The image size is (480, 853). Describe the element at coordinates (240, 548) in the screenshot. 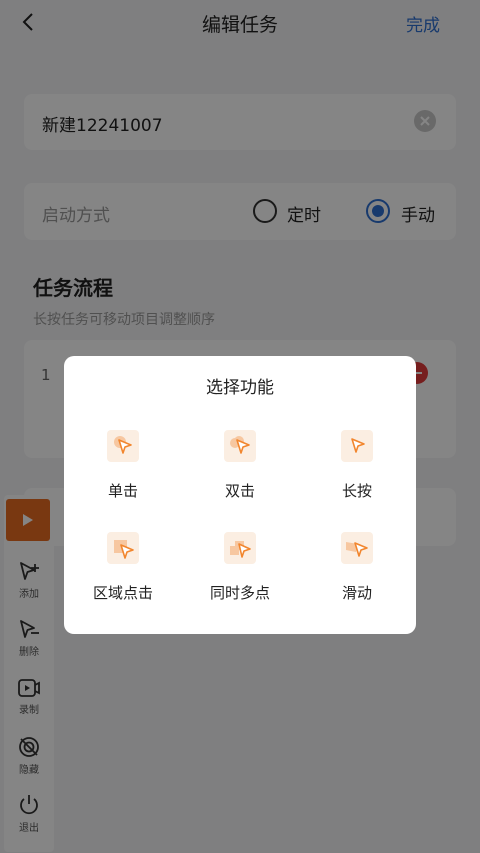

I see `multi-tap-icon` at that location.